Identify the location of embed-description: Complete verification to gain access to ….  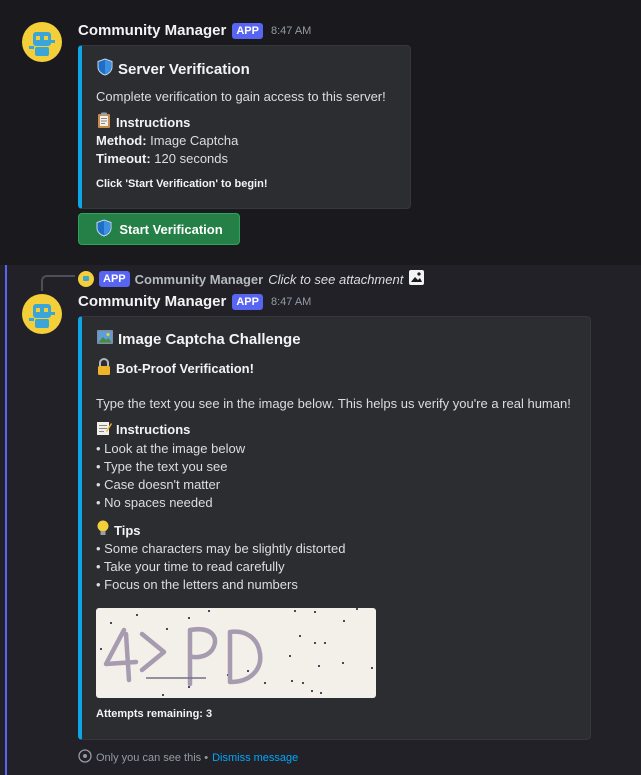
(241, 96).